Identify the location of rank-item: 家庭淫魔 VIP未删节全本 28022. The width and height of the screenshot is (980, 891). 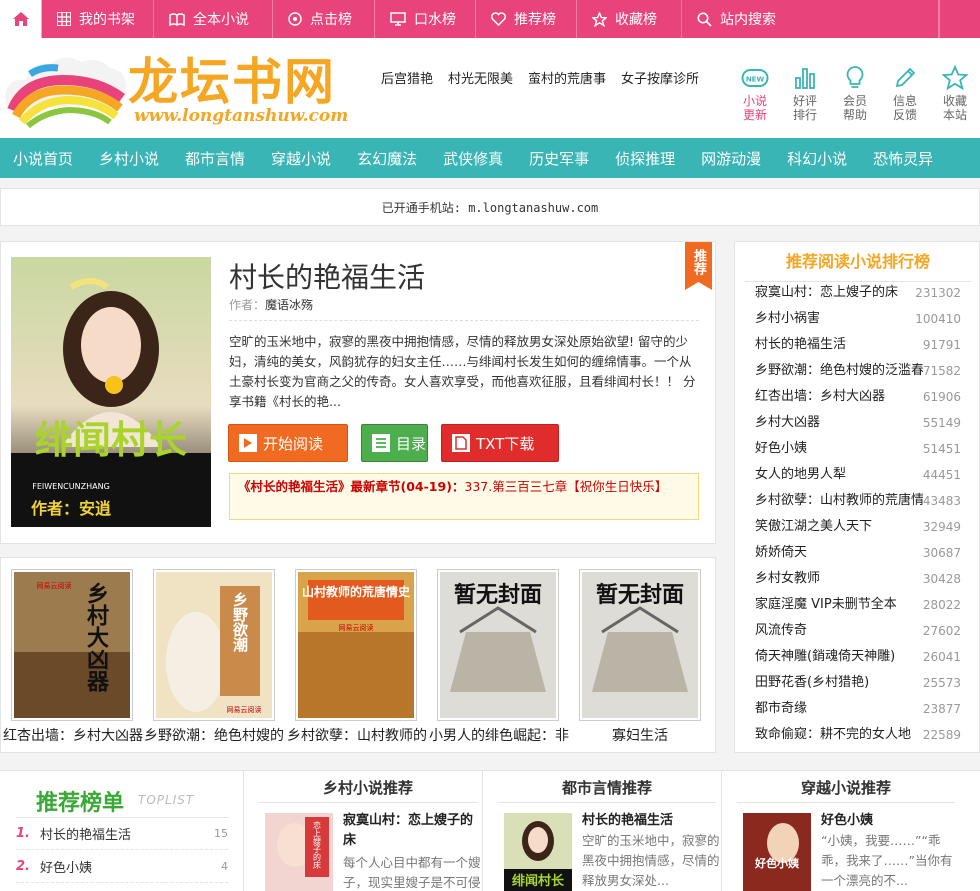
(858, 605).